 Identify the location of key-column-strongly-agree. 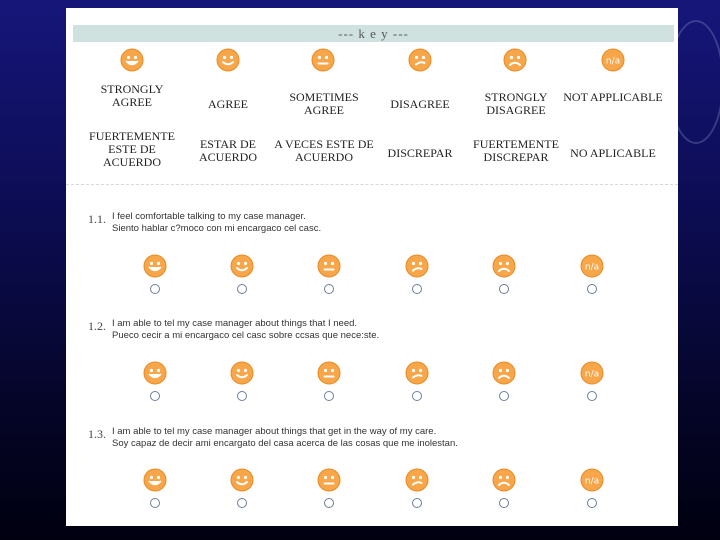
(132, 60).